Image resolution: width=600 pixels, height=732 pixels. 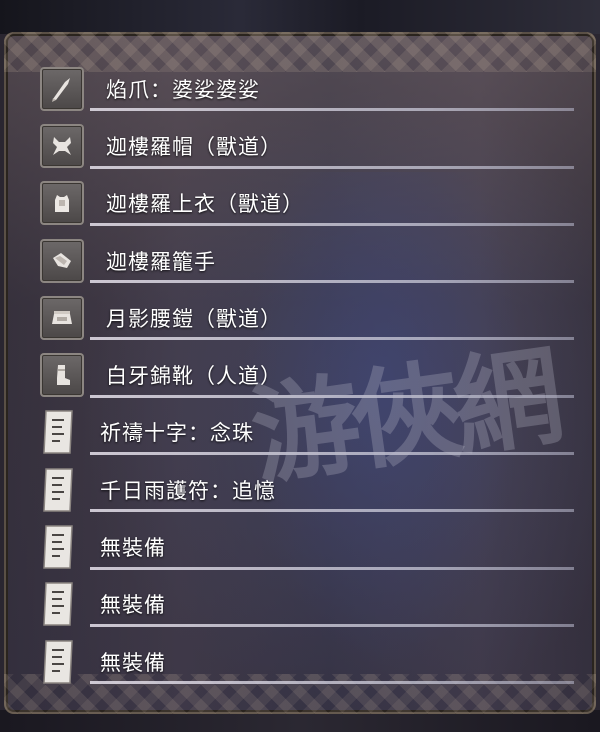 What do you see at coordinates (62, 88) in the screenshot?
I see `claw-weapon-icon` at bounding box center [62, 88].